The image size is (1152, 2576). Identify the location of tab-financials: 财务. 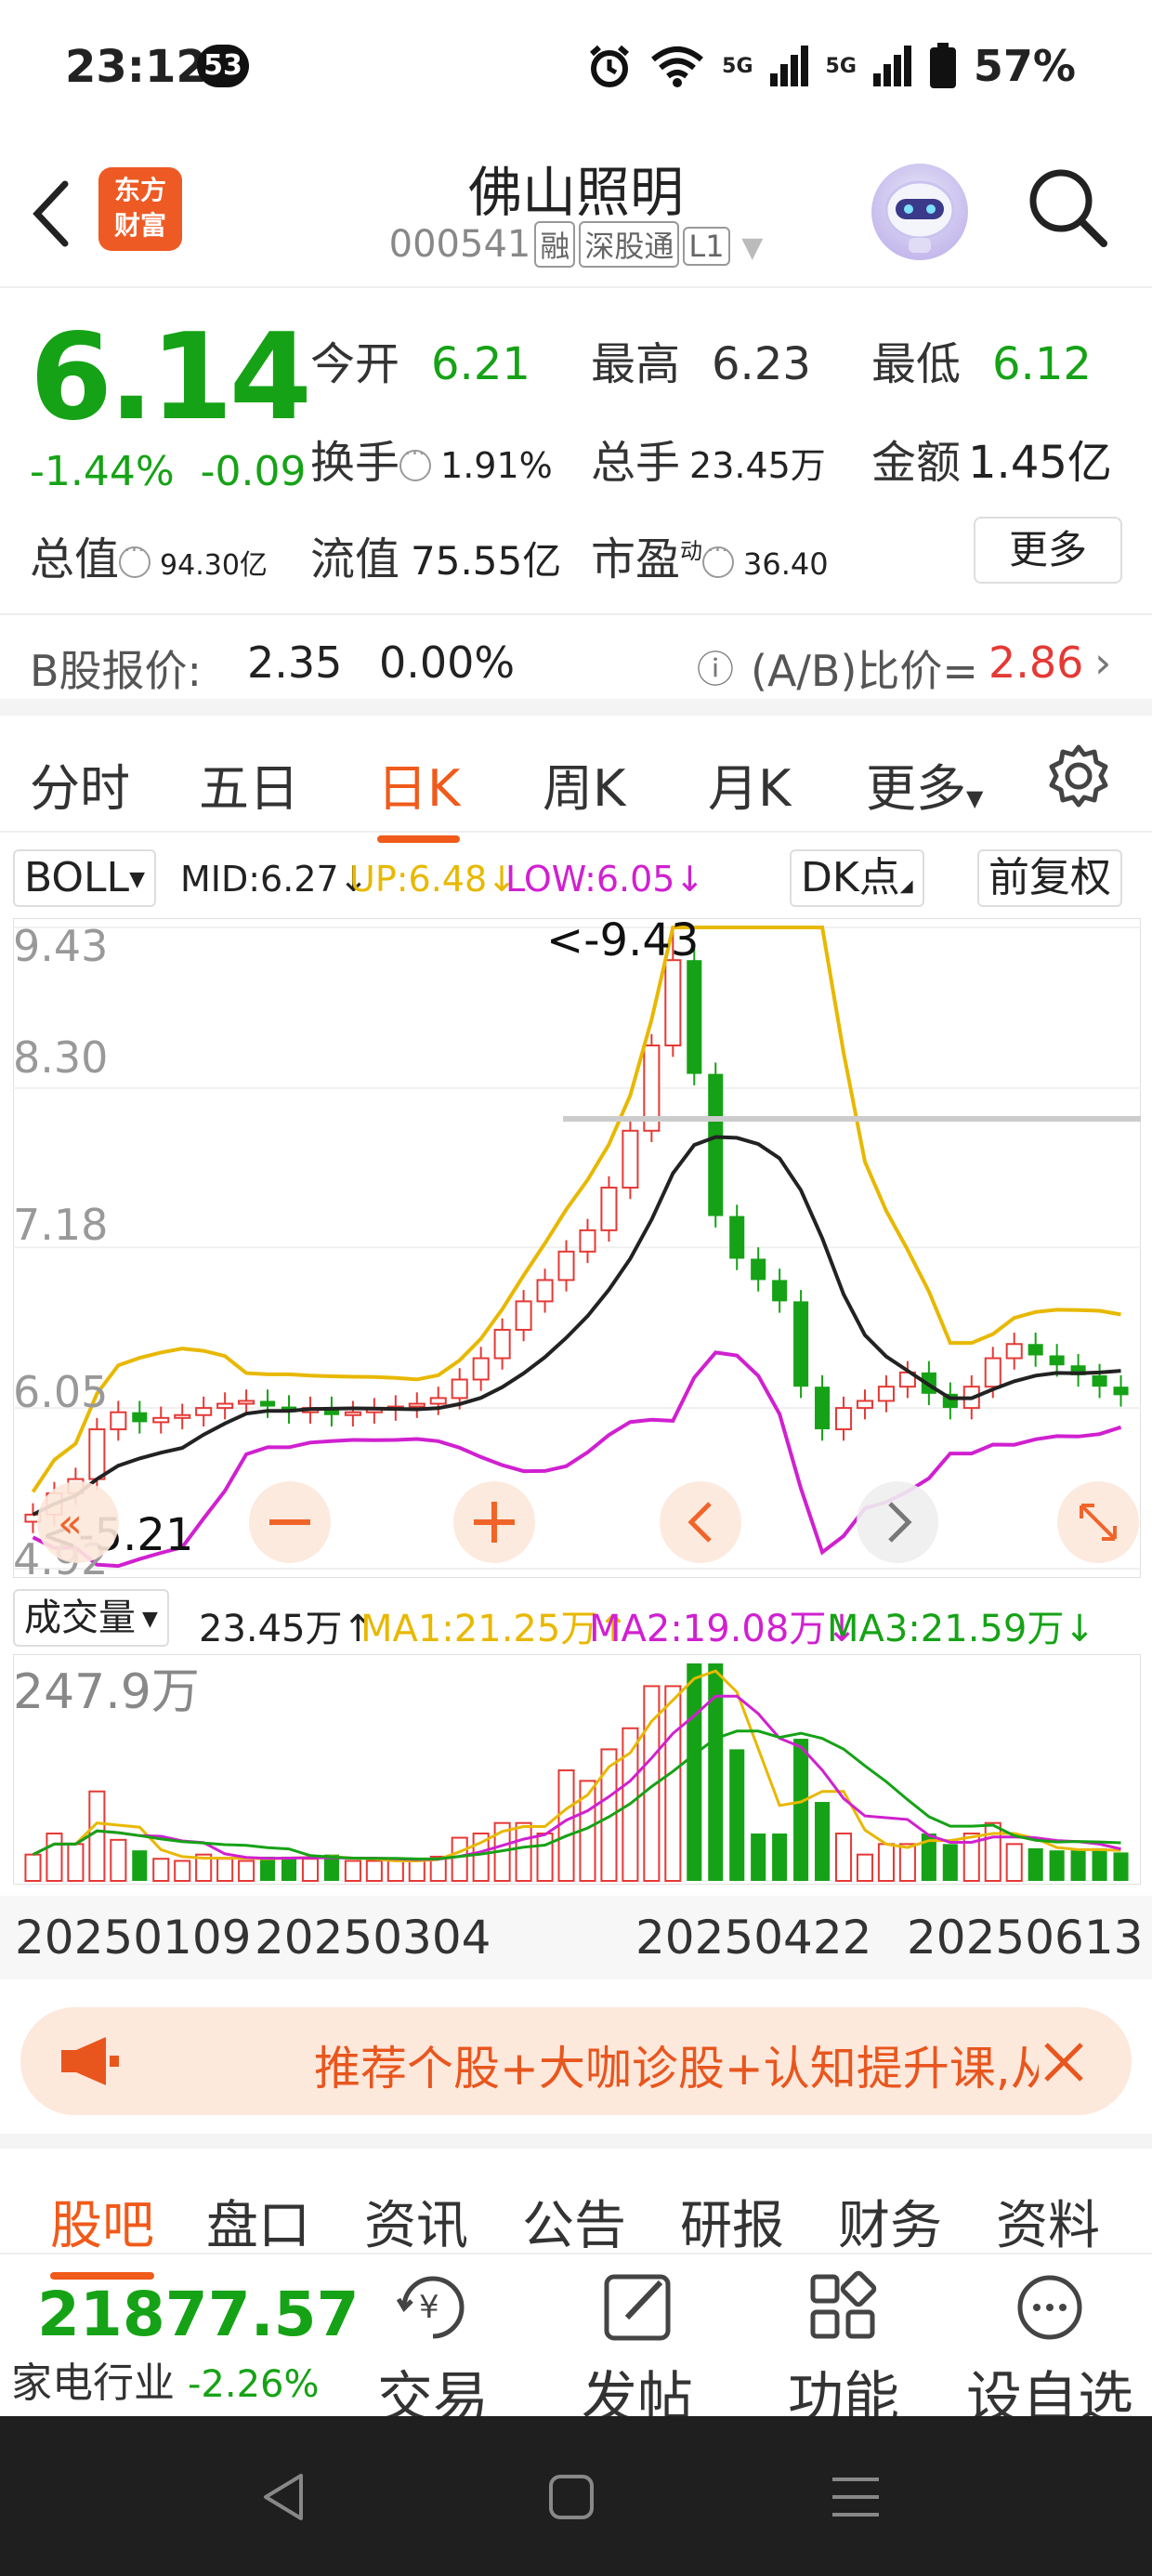
(890, 2221).